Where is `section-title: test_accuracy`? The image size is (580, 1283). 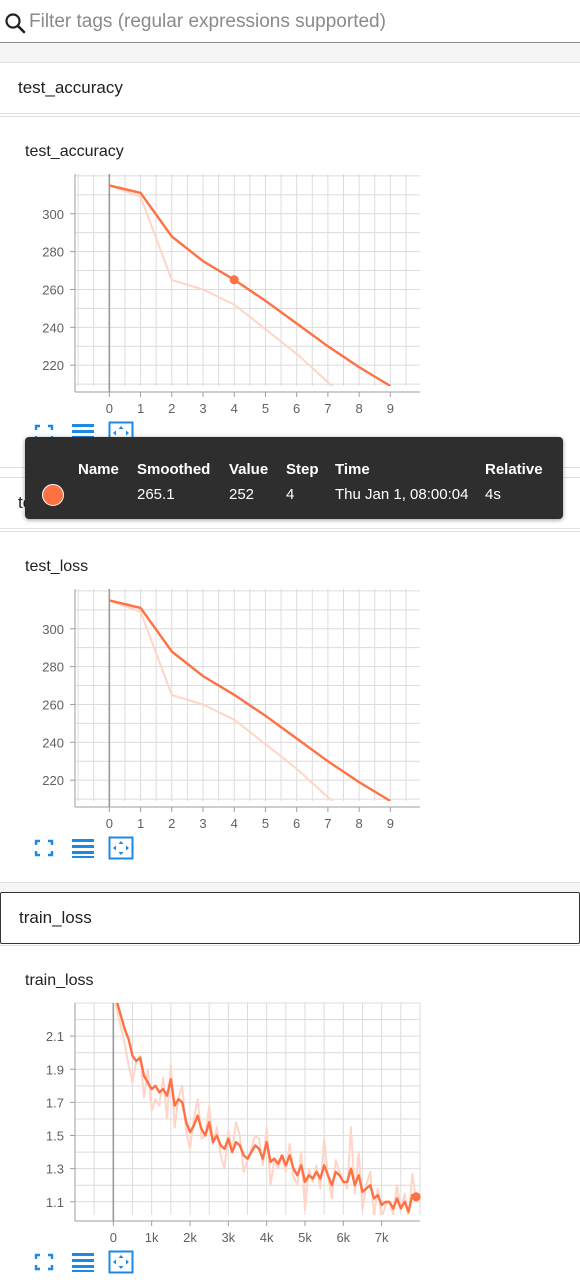
section-title: test_accuracy is located at coordinates (70, 87).